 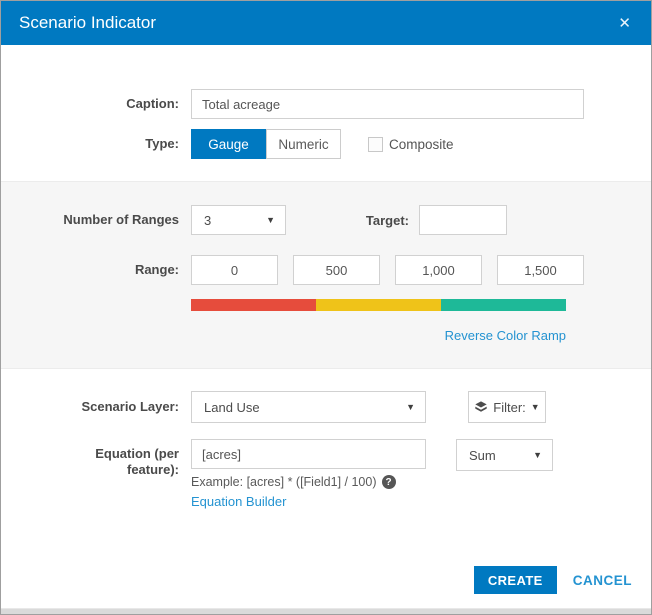 I want to click on color-ramp-segment-yellow, so click(x=378, y=305).